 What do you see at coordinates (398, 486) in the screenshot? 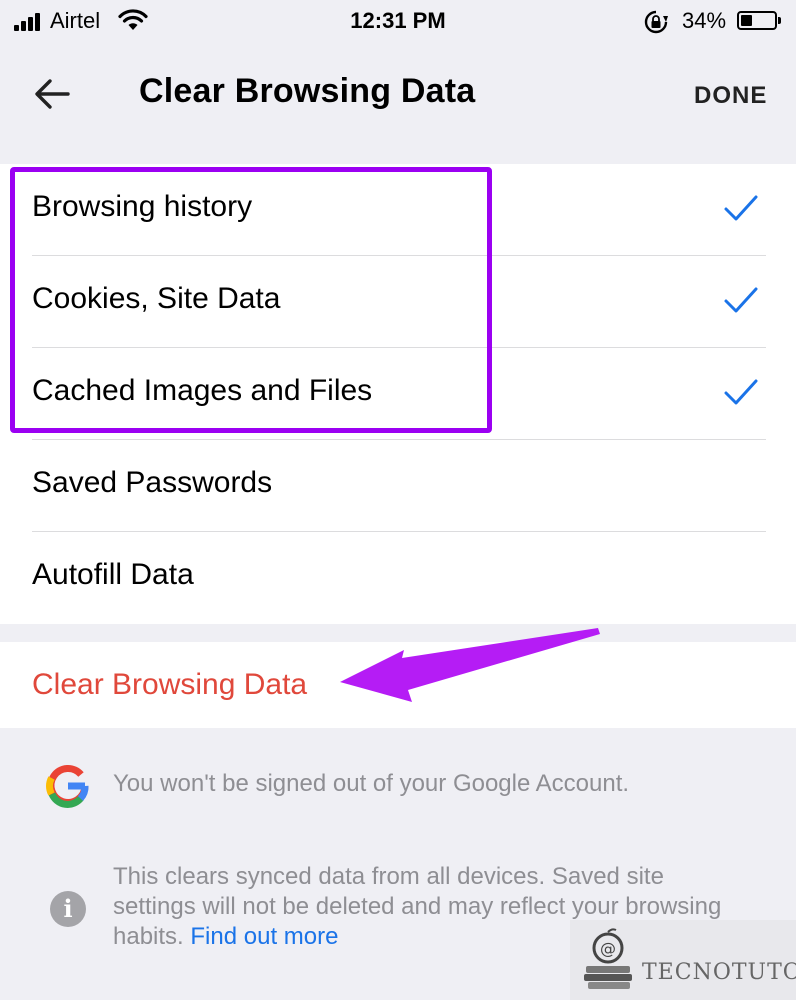
I see `option-saved-passwords: Saved Passwords` at bounding box center [398, 486].